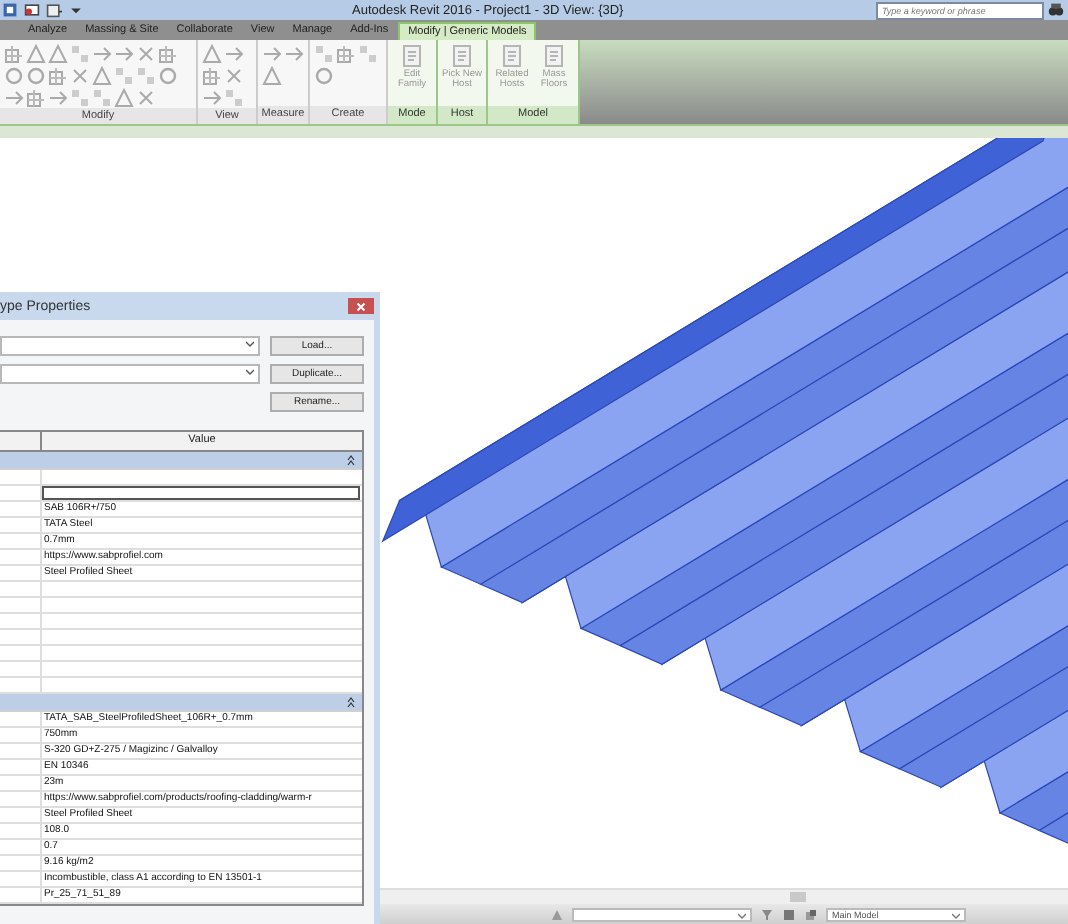 This screenshot has height=924, width=1068. What do you see at coordinates (811, 914) in the screenshot?
I see `layers-icon` at bounding box center [811, 914].